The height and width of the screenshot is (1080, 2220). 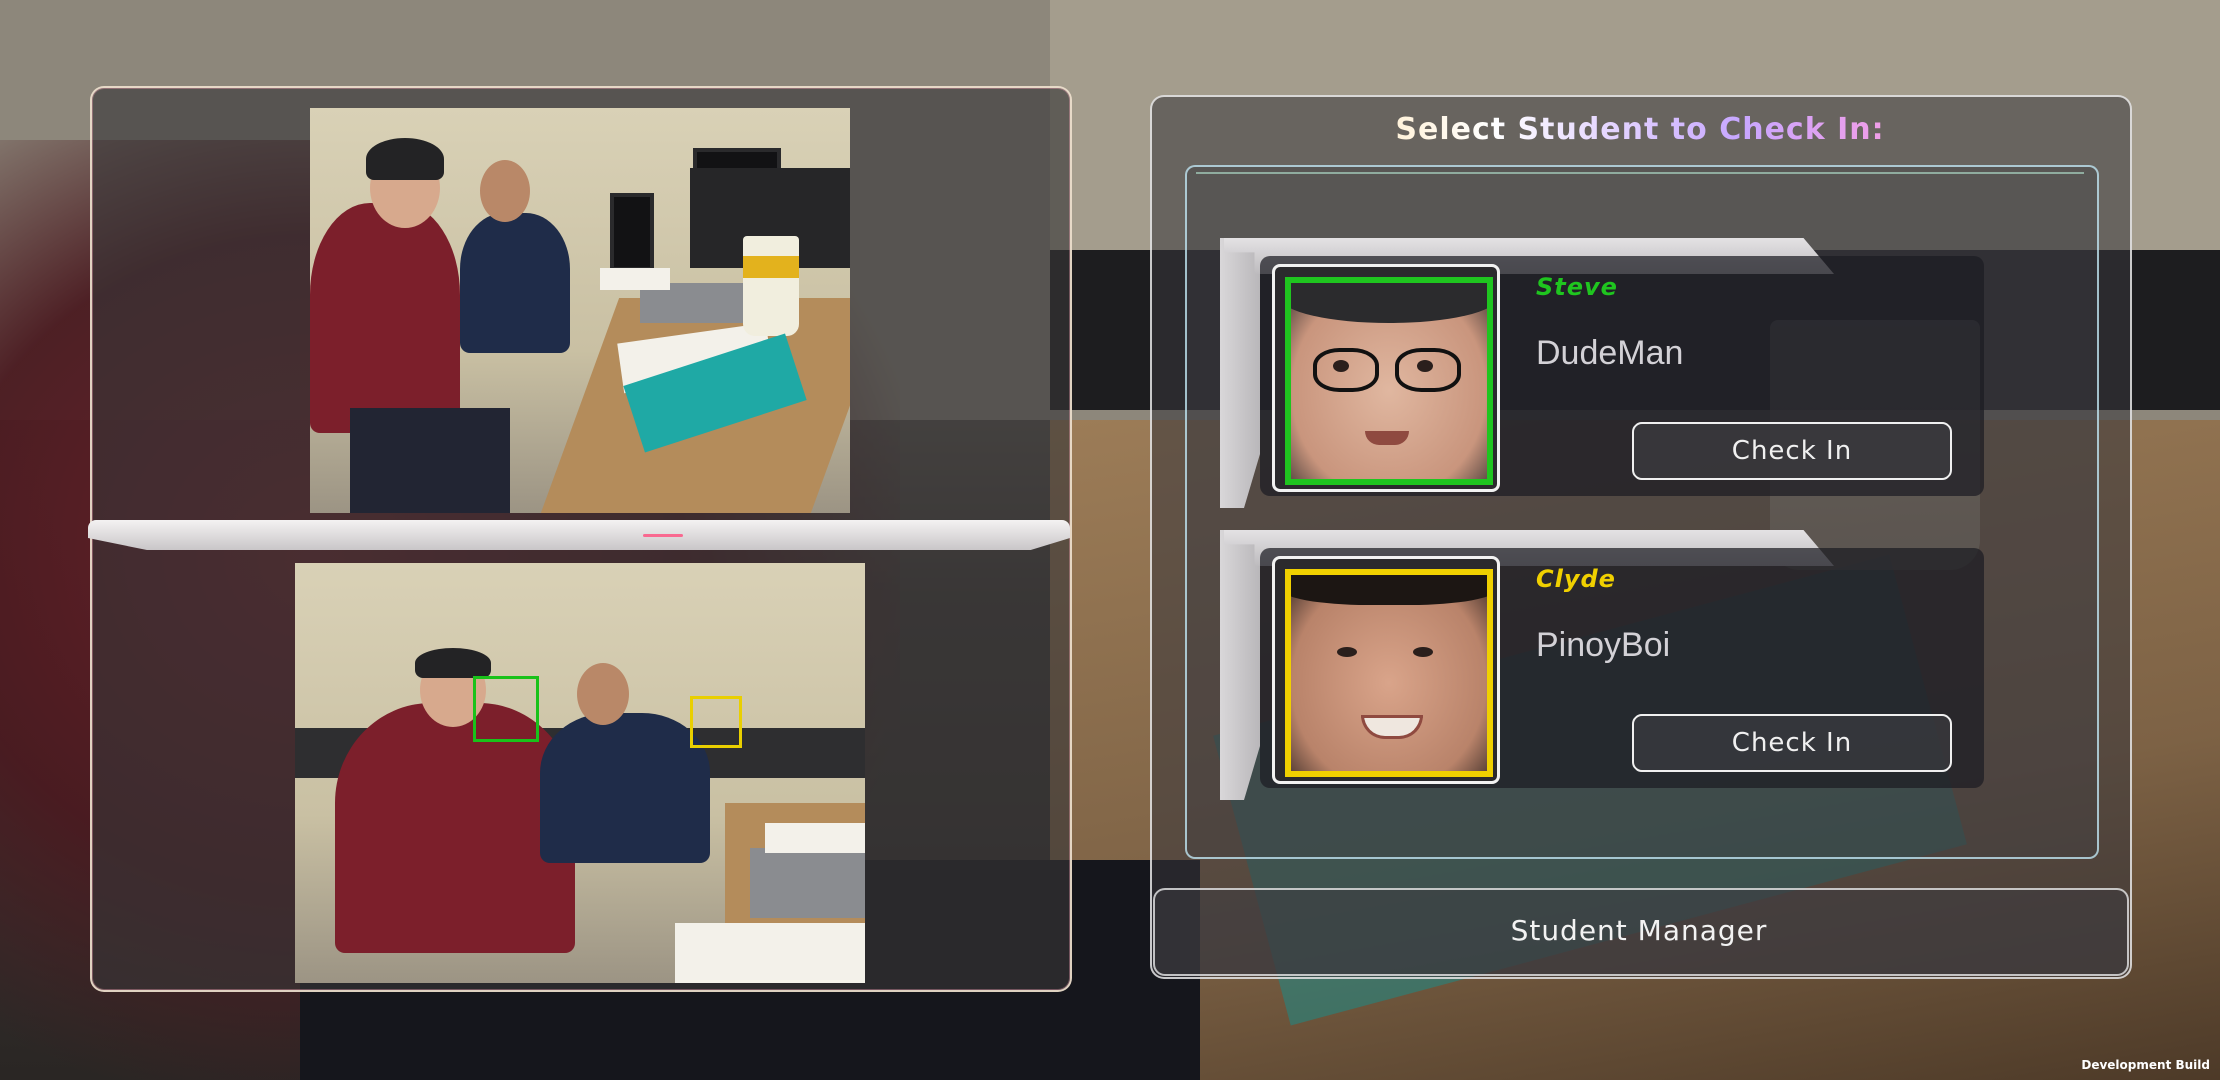 I want to click on student-card-steve: Steve DudeMan Check In, so click(x=1602, y=373).